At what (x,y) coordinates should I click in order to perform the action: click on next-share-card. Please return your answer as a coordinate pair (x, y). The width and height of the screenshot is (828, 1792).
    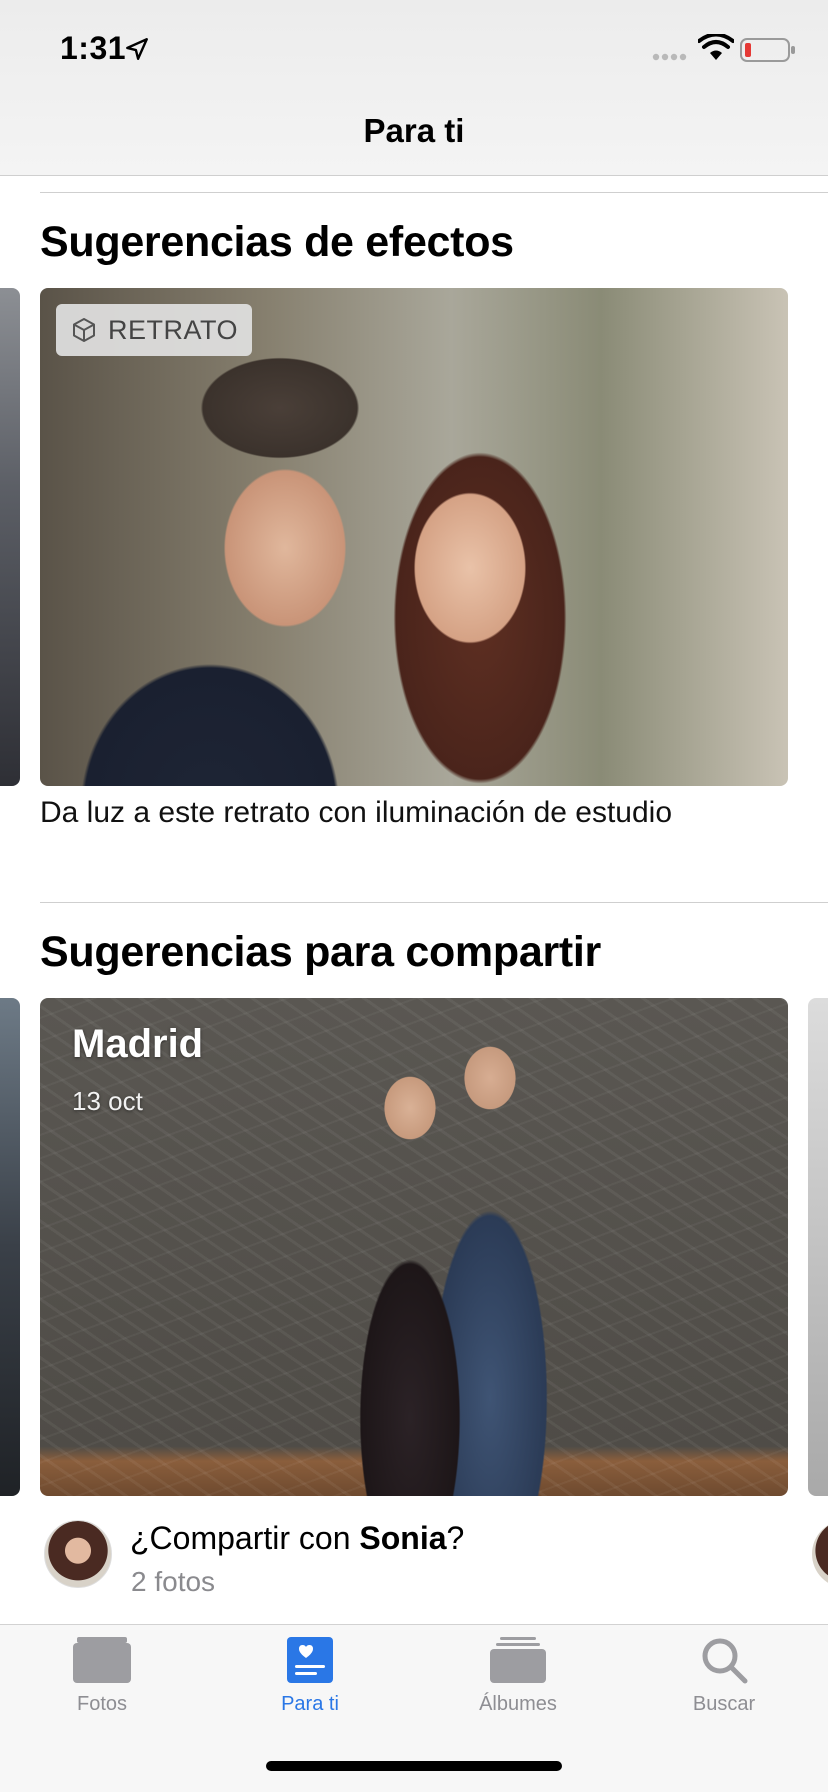
    Looking at the image, I should click on (818, 1247).